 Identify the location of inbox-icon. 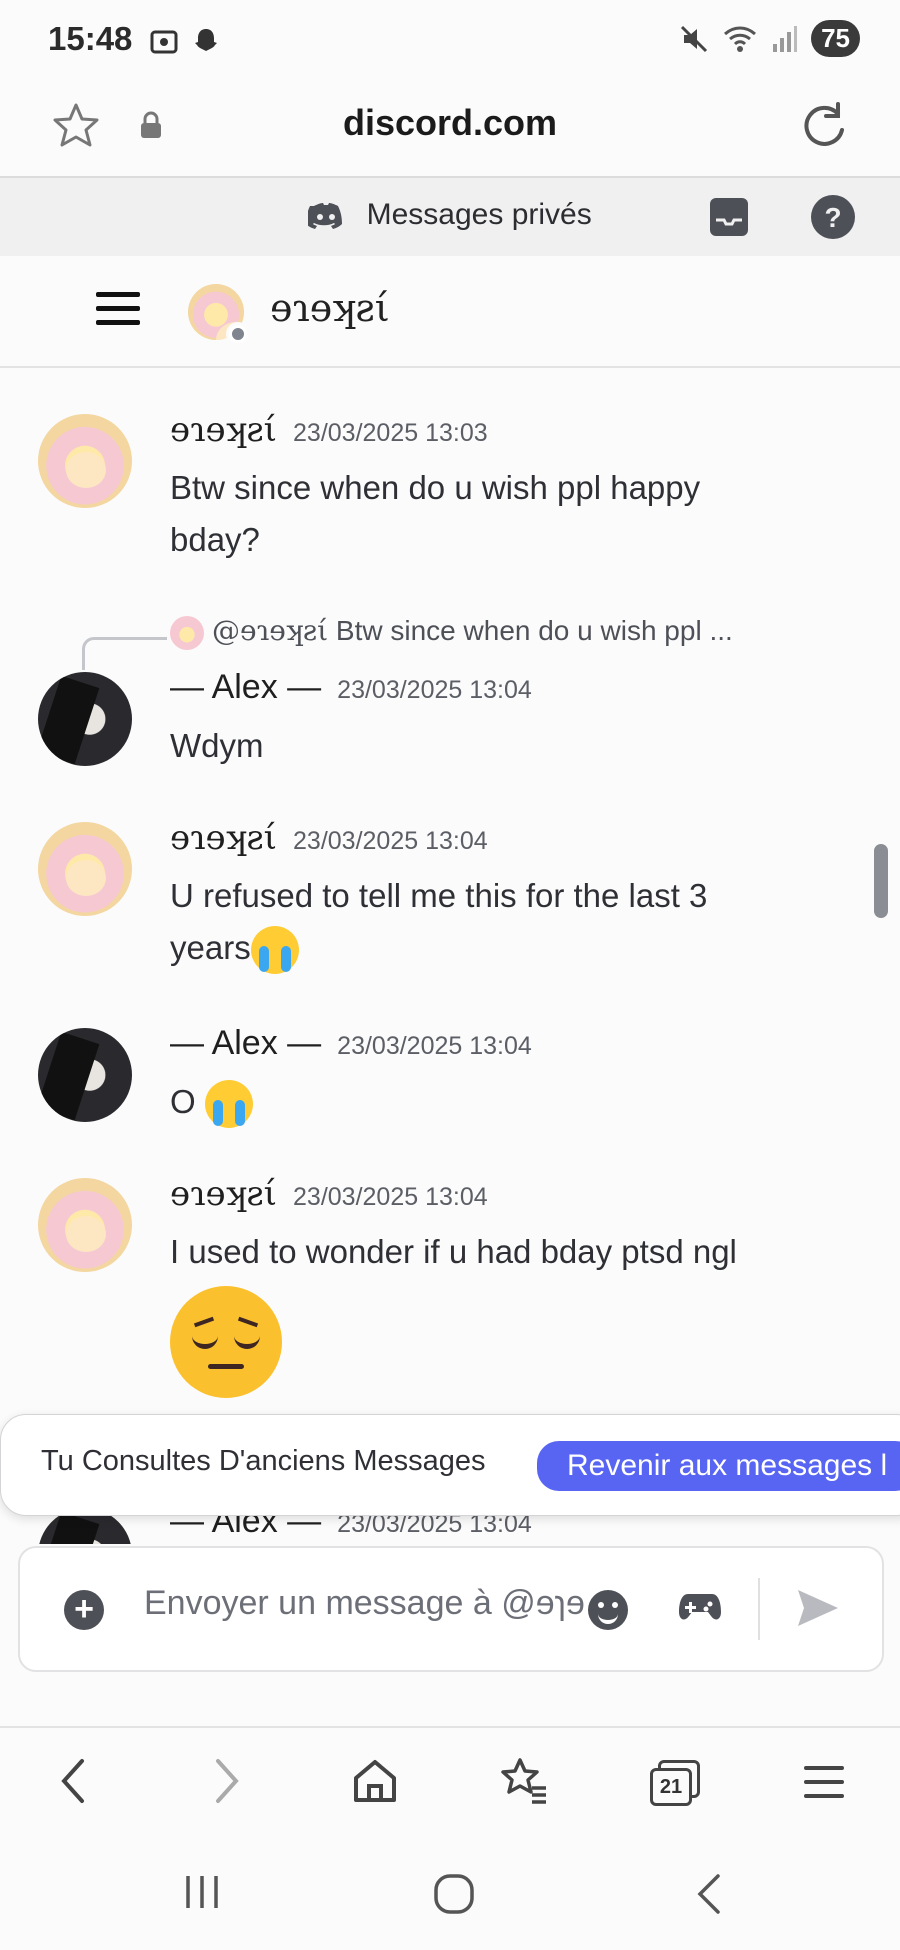
(729, 217).